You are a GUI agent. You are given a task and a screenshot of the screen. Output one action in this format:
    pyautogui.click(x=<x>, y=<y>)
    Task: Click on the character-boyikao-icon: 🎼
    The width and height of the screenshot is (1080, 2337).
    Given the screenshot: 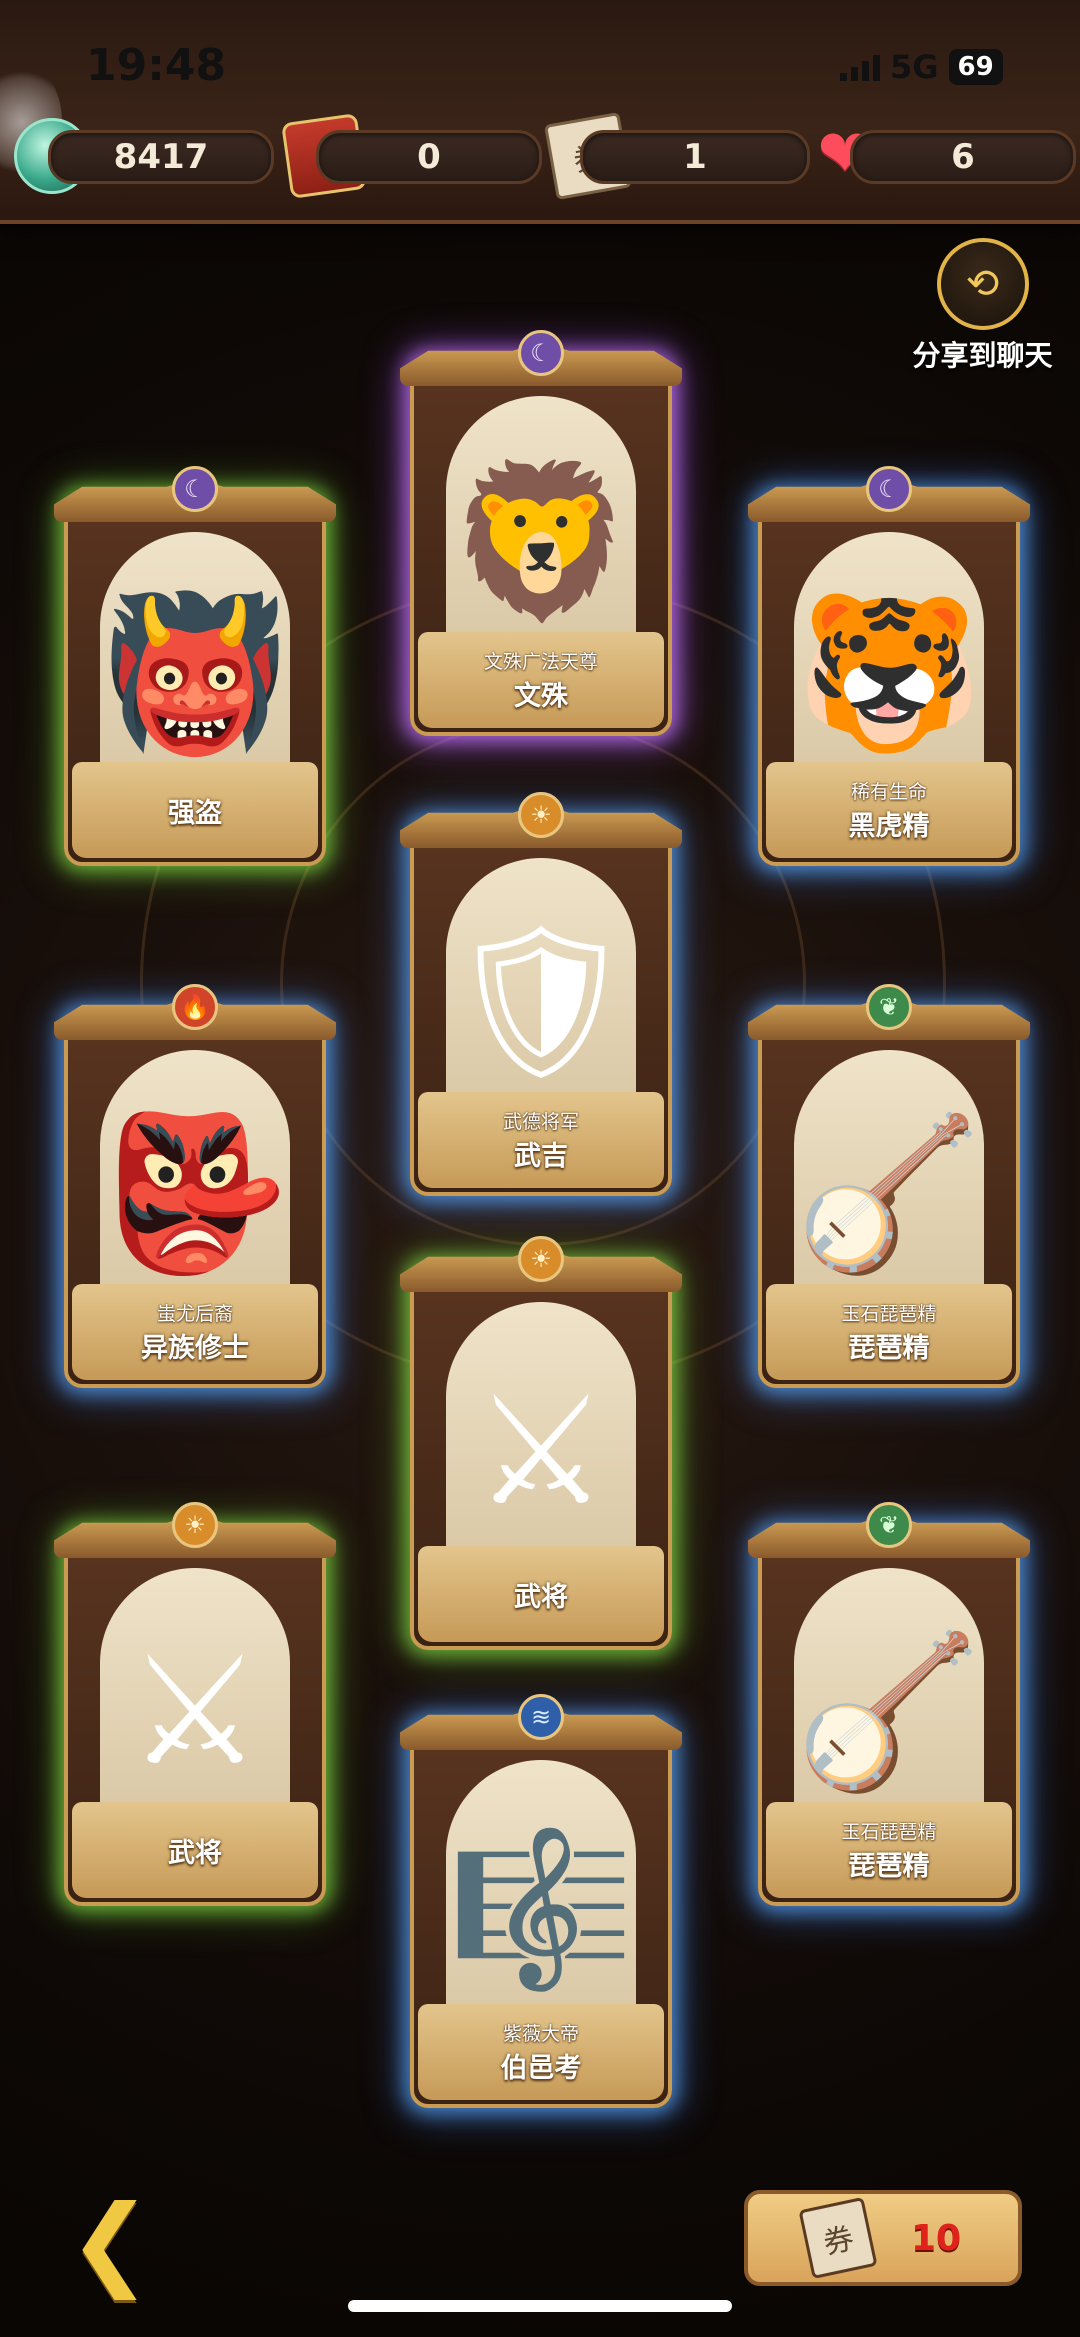 What is the action you would take?
    pyautogui.click(x=541, y=1910)
    